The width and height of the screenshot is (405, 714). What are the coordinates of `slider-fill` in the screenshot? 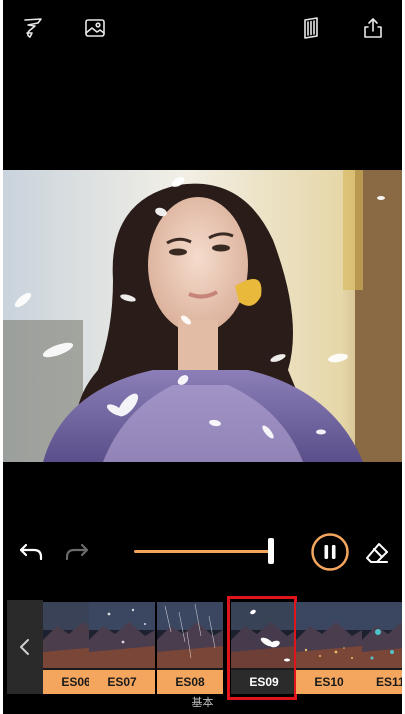 It's located at (202, 551).